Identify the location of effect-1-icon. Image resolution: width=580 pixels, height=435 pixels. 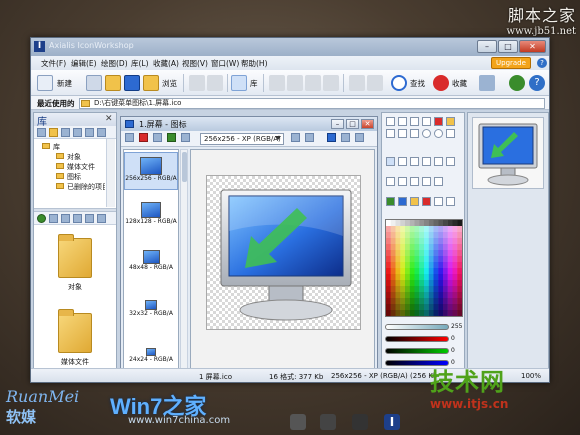
(390, 201).